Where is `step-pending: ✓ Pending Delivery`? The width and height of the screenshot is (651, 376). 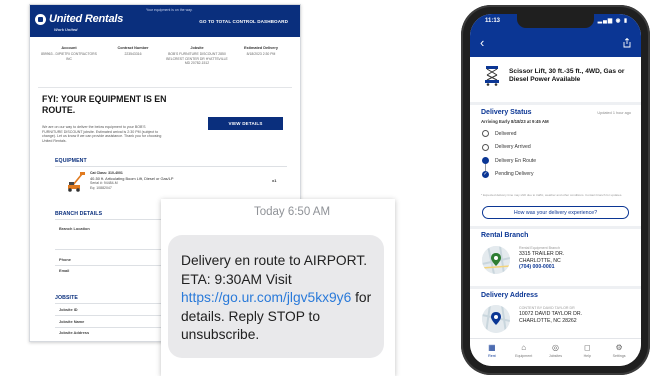
step-pending: ✓ Pending Delivery is located at coordinates (509, 175).